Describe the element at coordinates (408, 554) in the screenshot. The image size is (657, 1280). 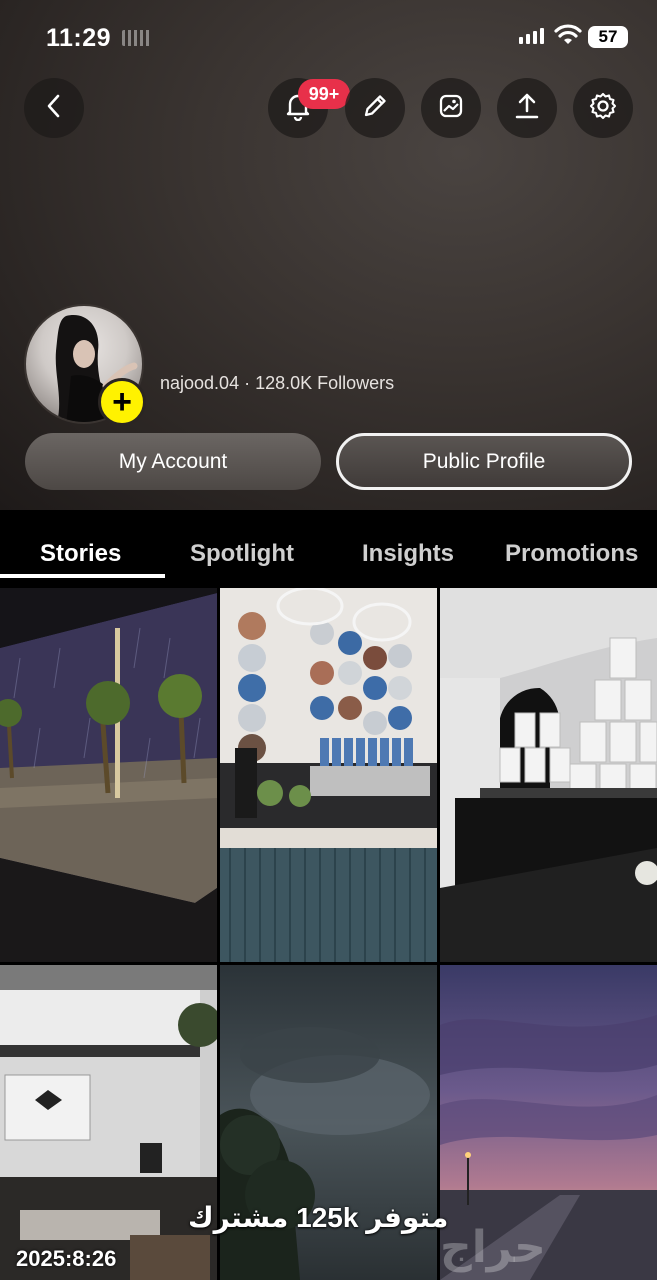
I see `tab-insights: Insights` at that location.